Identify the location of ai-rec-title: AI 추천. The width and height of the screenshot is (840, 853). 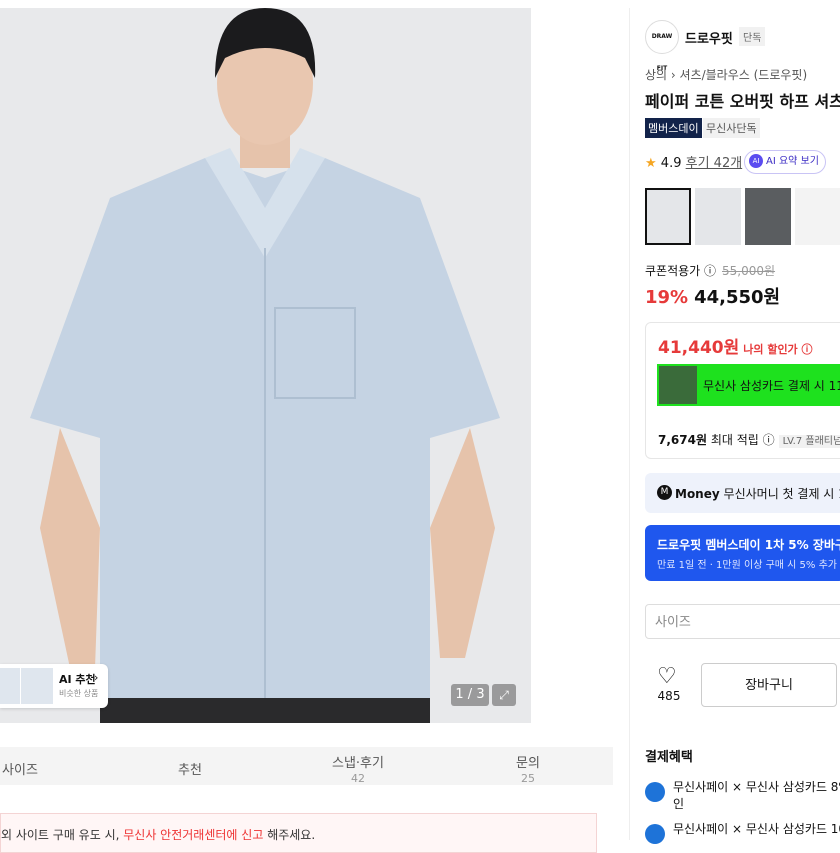
(77, 679).